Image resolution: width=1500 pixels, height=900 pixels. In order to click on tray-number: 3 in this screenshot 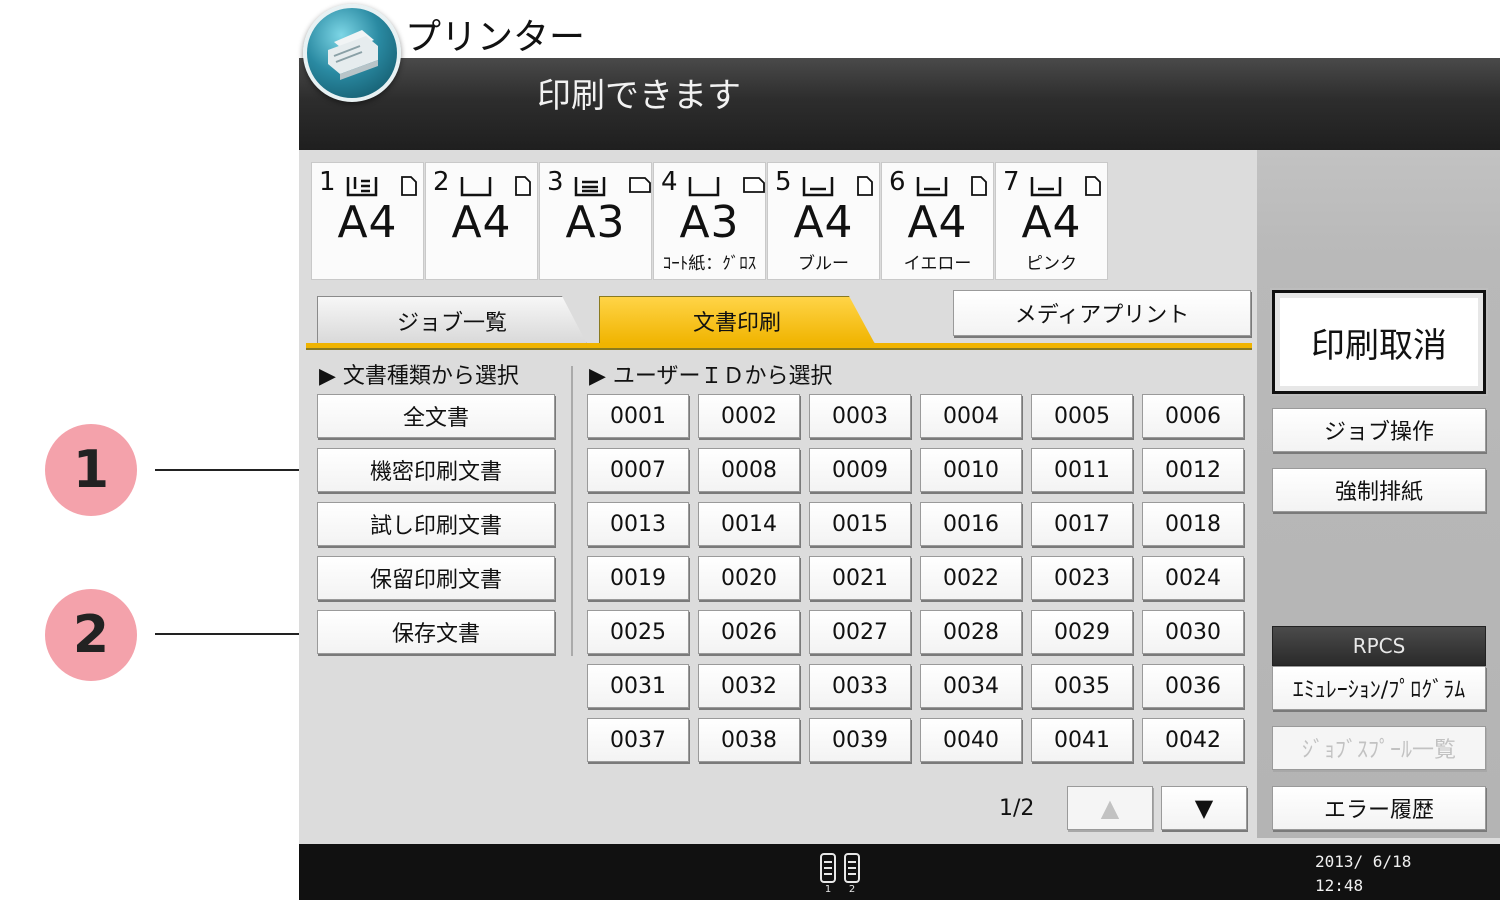, I will do `click(555, 182)`.